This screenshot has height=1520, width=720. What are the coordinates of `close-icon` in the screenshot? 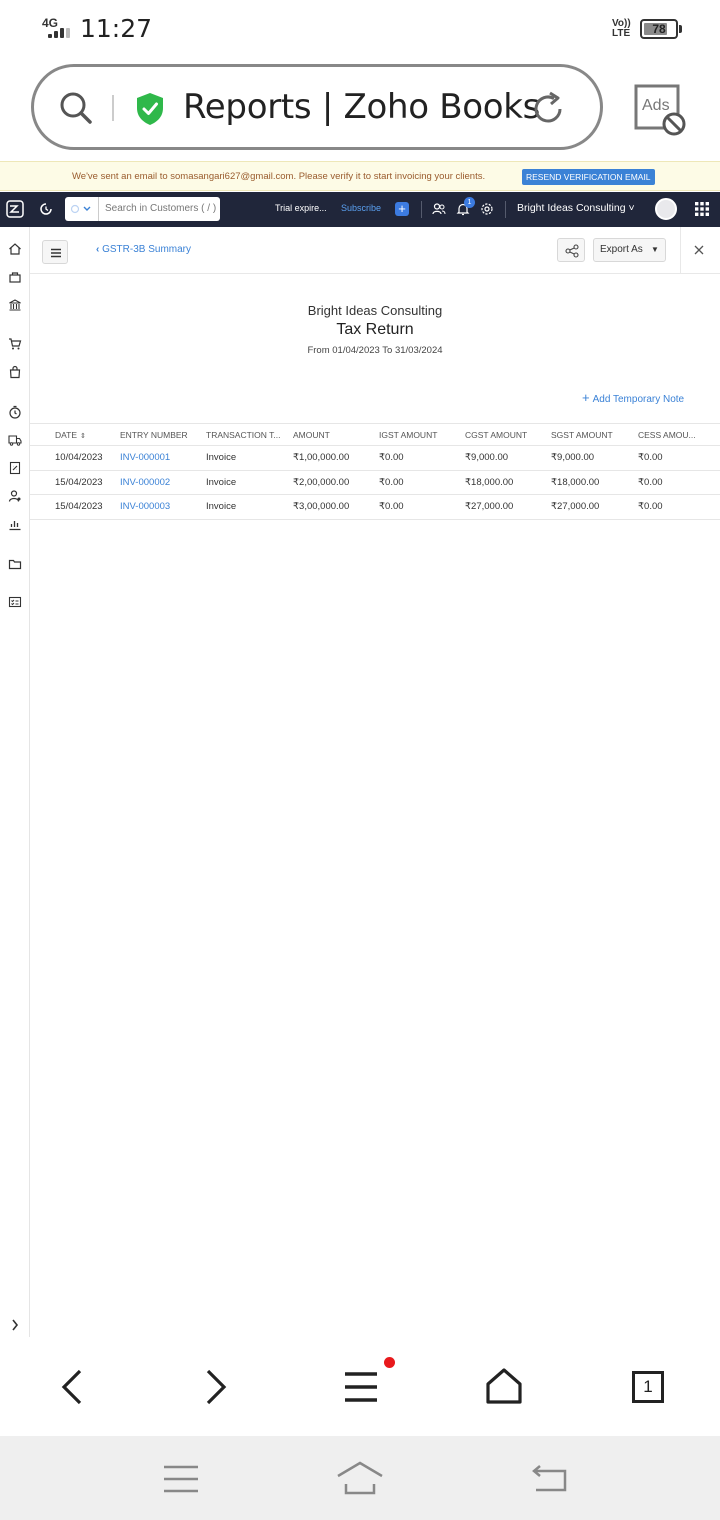 It's located at (699, 250).